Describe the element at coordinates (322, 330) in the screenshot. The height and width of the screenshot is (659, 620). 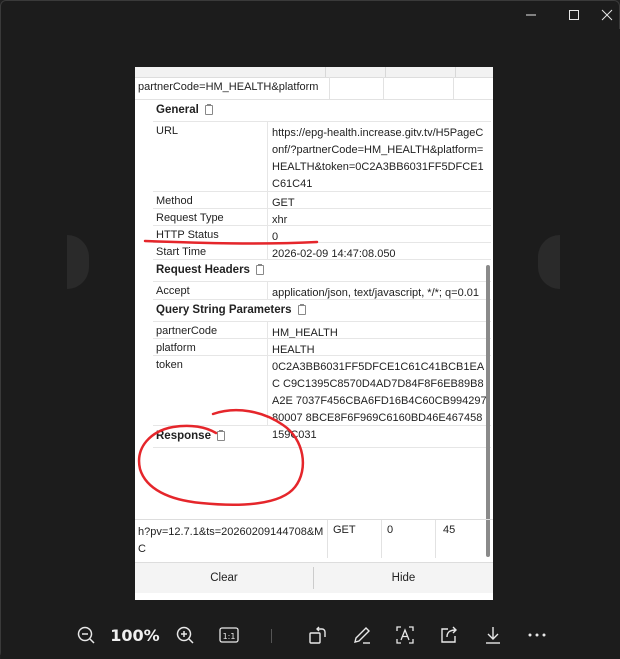
I see `partner-code-row: partnerCode HM_HEALTH` at that location.